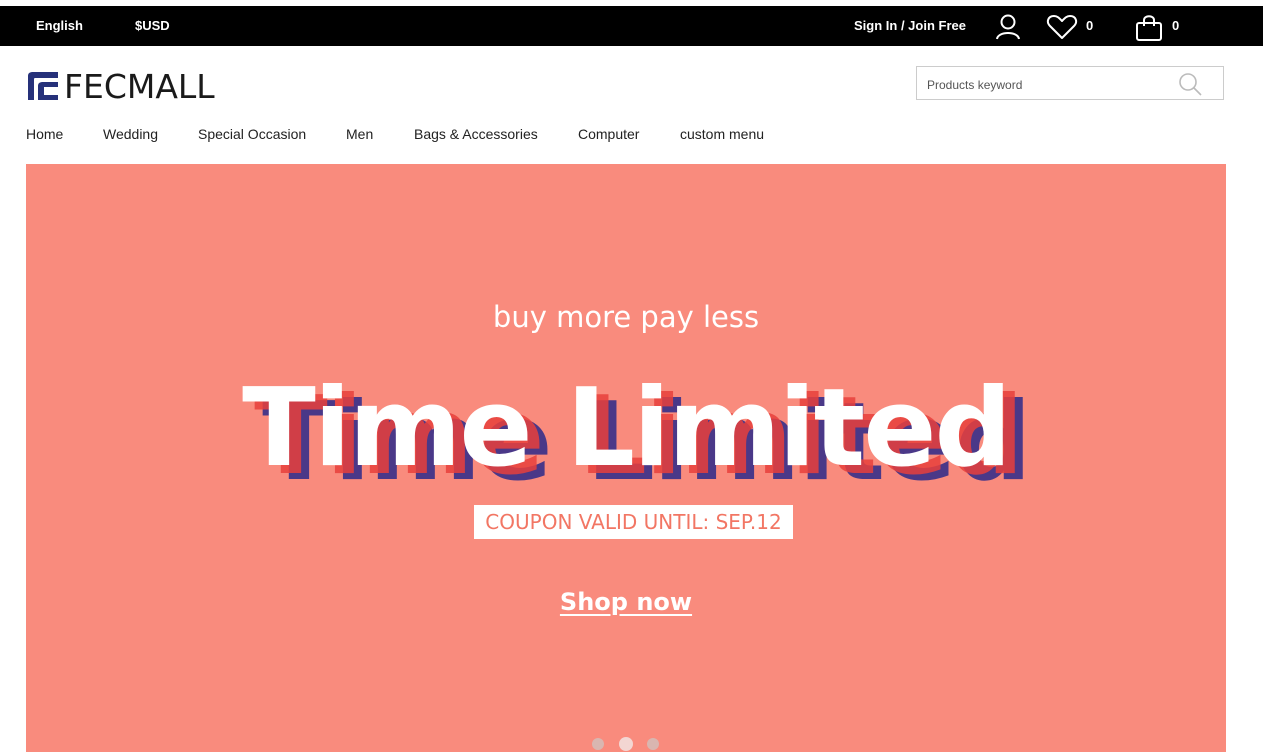 Image resolution: width=1263 pixels, height=752 pixels. What do you see at coordinates (1047, 85) in the screenshot?
I see `search-input` at bounding box center [1047, 85].